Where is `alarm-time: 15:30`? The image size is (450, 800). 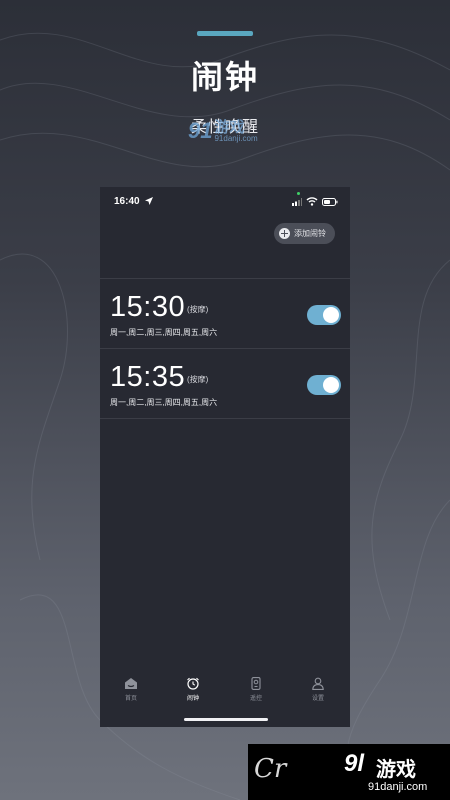 alarm-time: 15:30 is located at coordinates (148, 307).